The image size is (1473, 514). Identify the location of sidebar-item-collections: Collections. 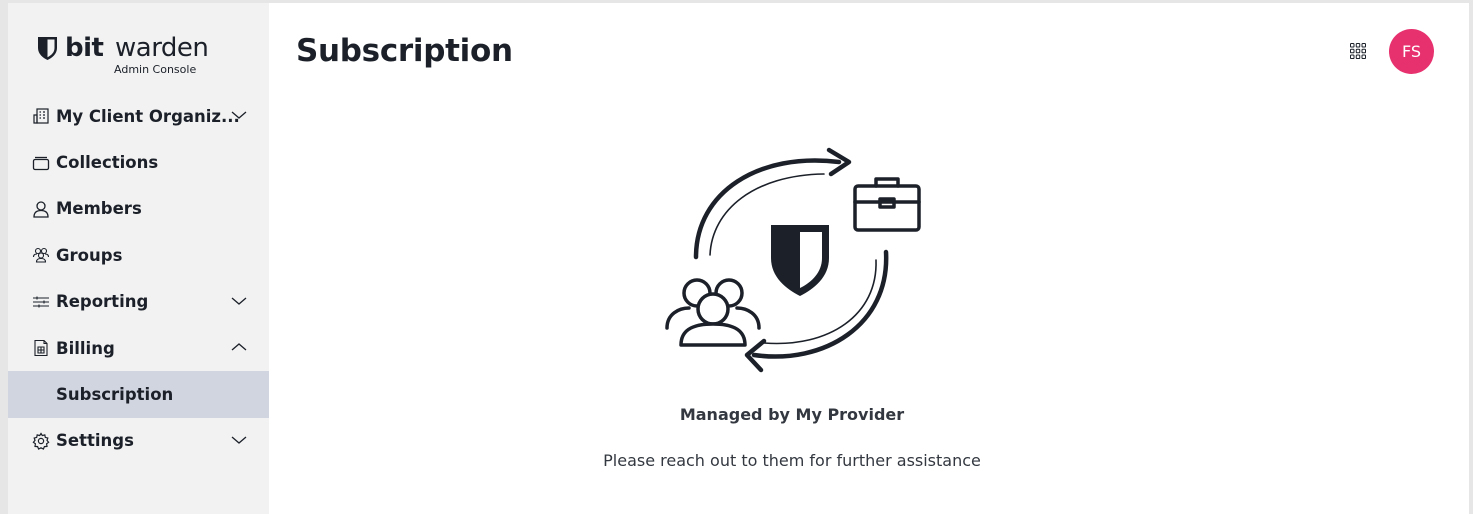
(138, 162).